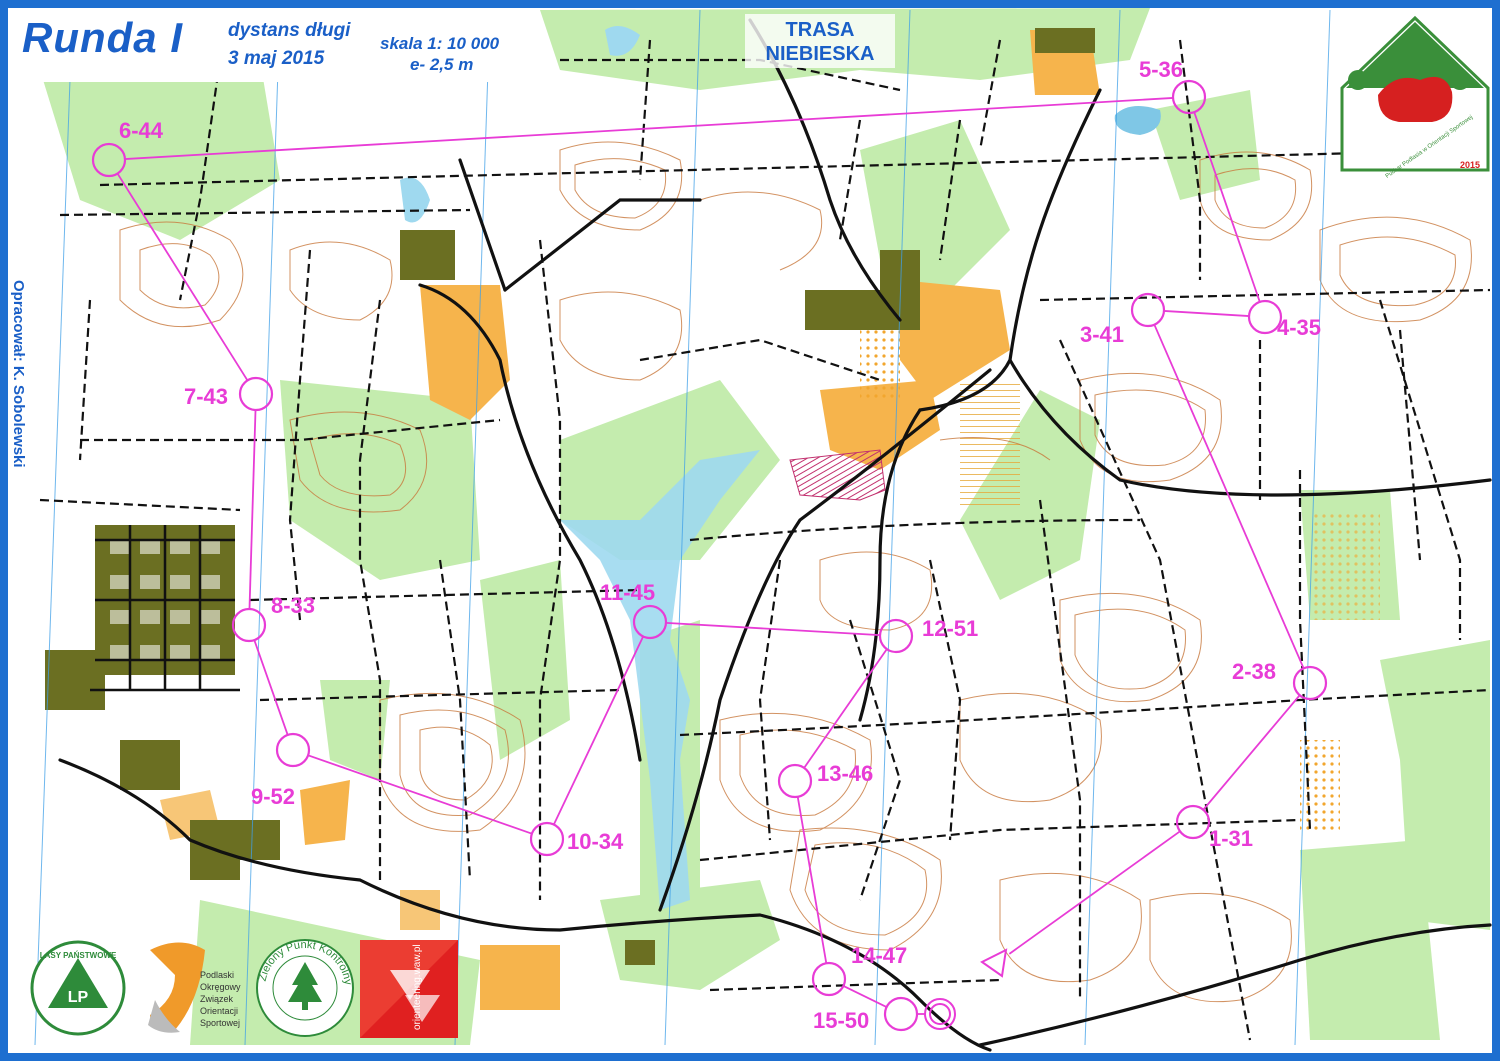  What do you see at coordinates (305, 988) in the screenshot?
I see `zielony-punkt-logo: Zielony Punkt Kontrolny` at bounding box center [305, 988].